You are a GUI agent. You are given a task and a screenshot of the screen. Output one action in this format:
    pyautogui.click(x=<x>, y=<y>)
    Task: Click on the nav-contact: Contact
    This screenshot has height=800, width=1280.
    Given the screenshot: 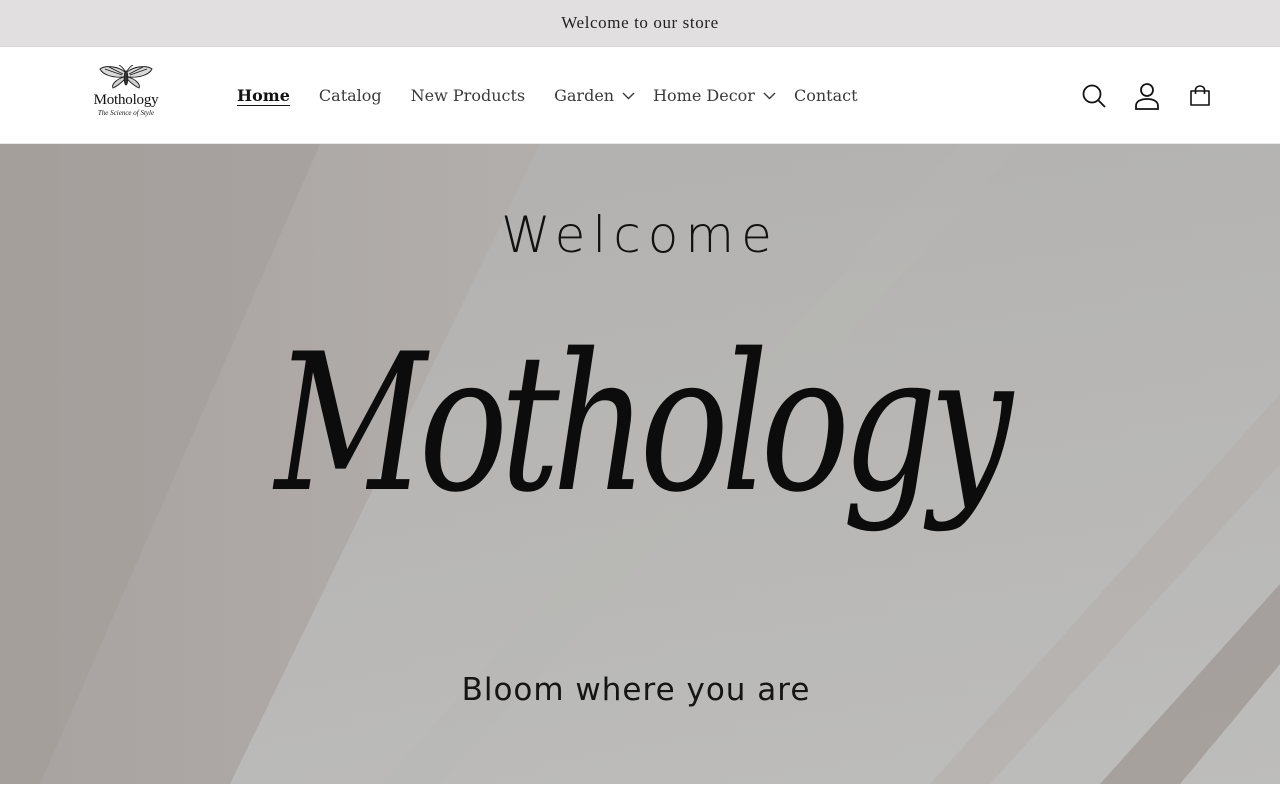 What is the action you would take?
    pyautogui.click(x=826, y=95)
    